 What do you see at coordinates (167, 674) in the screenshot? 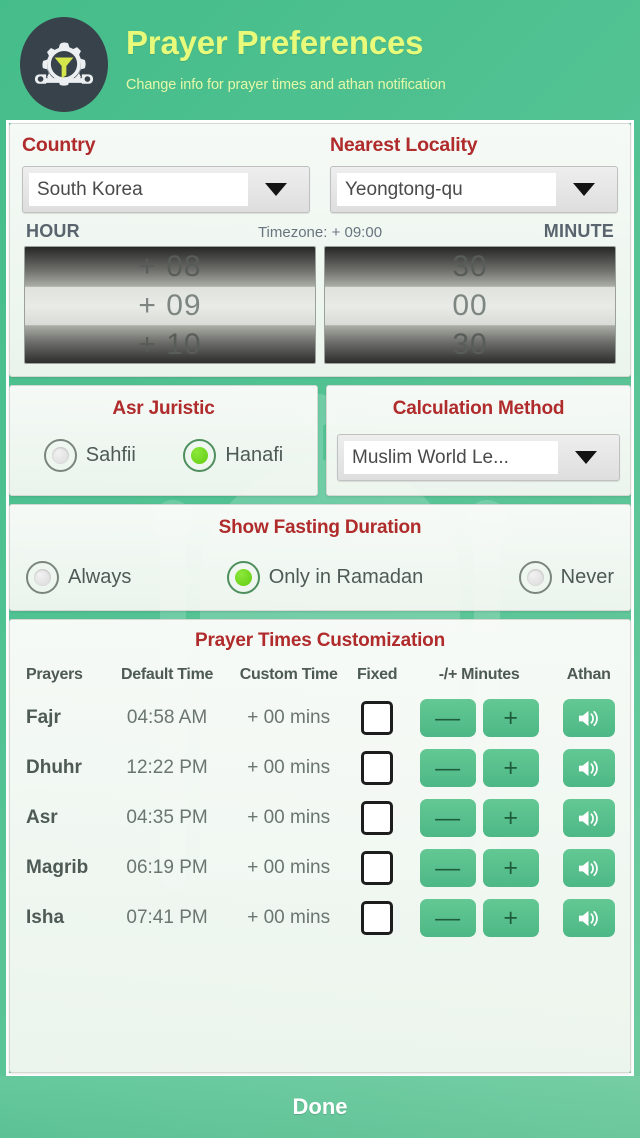
I see `column-header-default-time: Default Time` at bounding box center [167, 674].